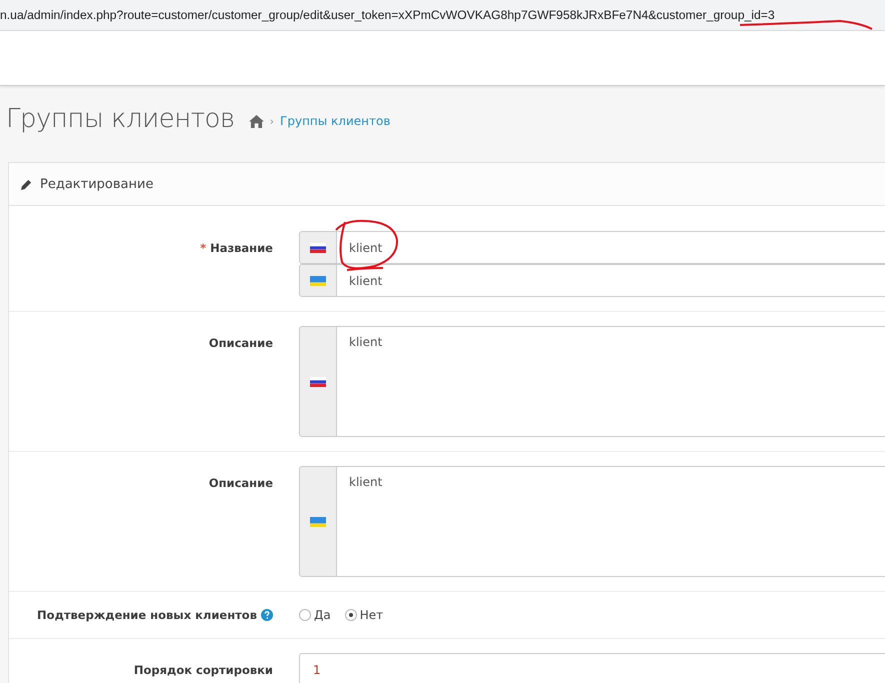 The height and width of the screenshot is (683, 885). I want to click on radio-label: Да, so click(322, 615).